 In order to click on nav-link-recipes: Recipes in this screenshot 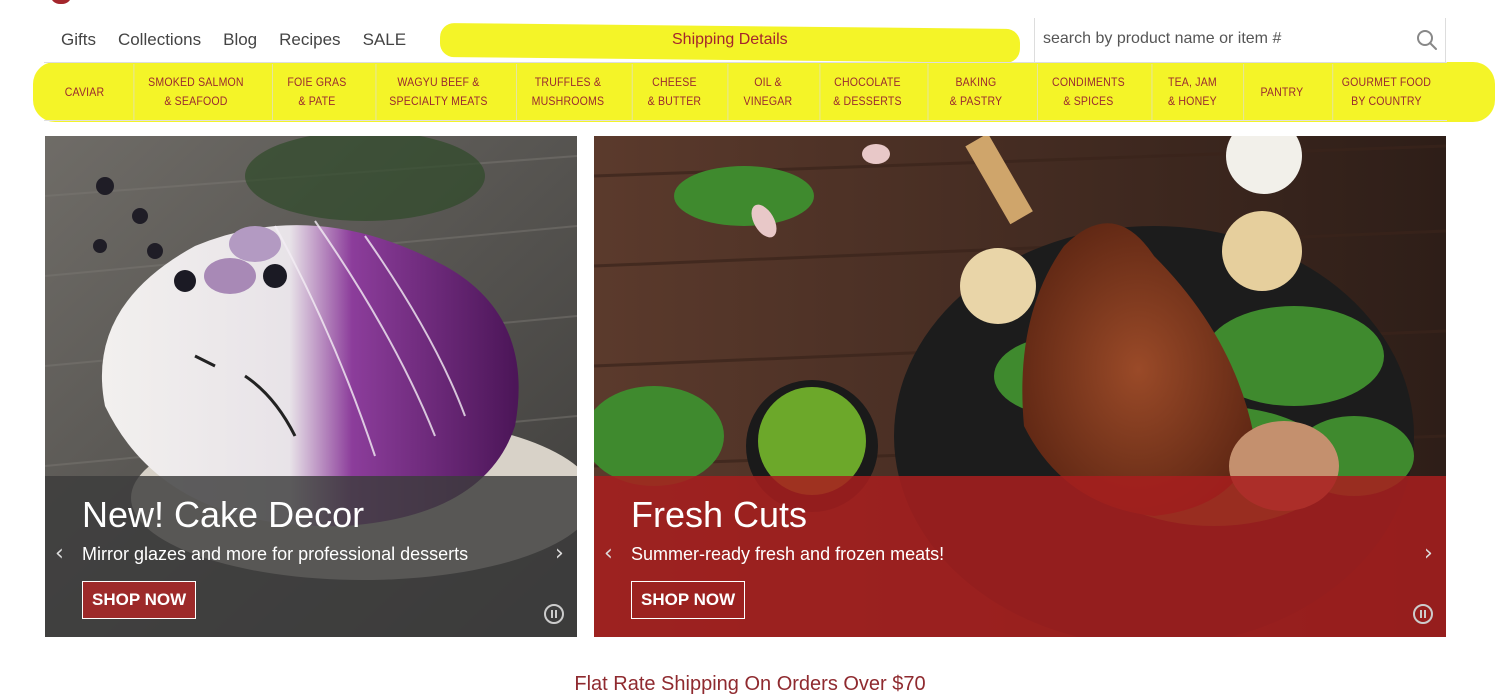, I will do `click(309, 40)`.